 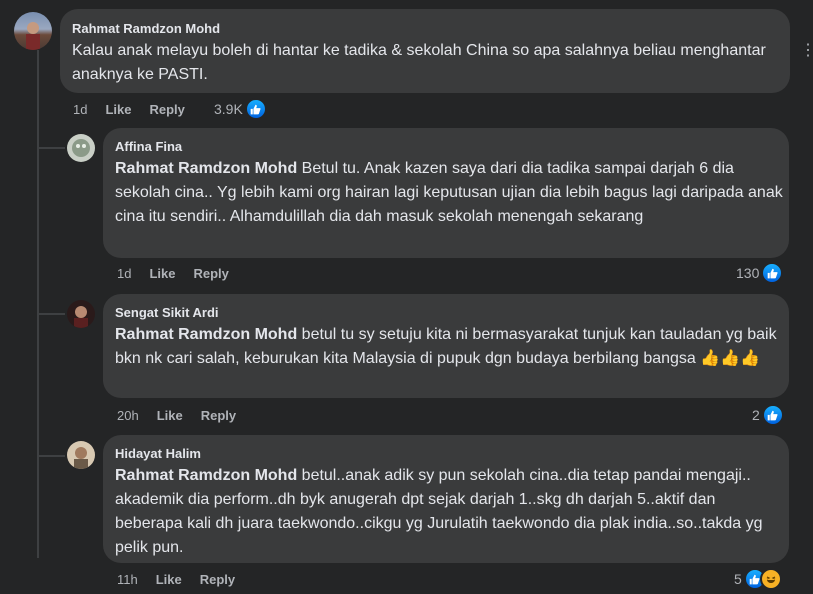 I want to click on reaction-summary: 2, so click(x=768, y=415).